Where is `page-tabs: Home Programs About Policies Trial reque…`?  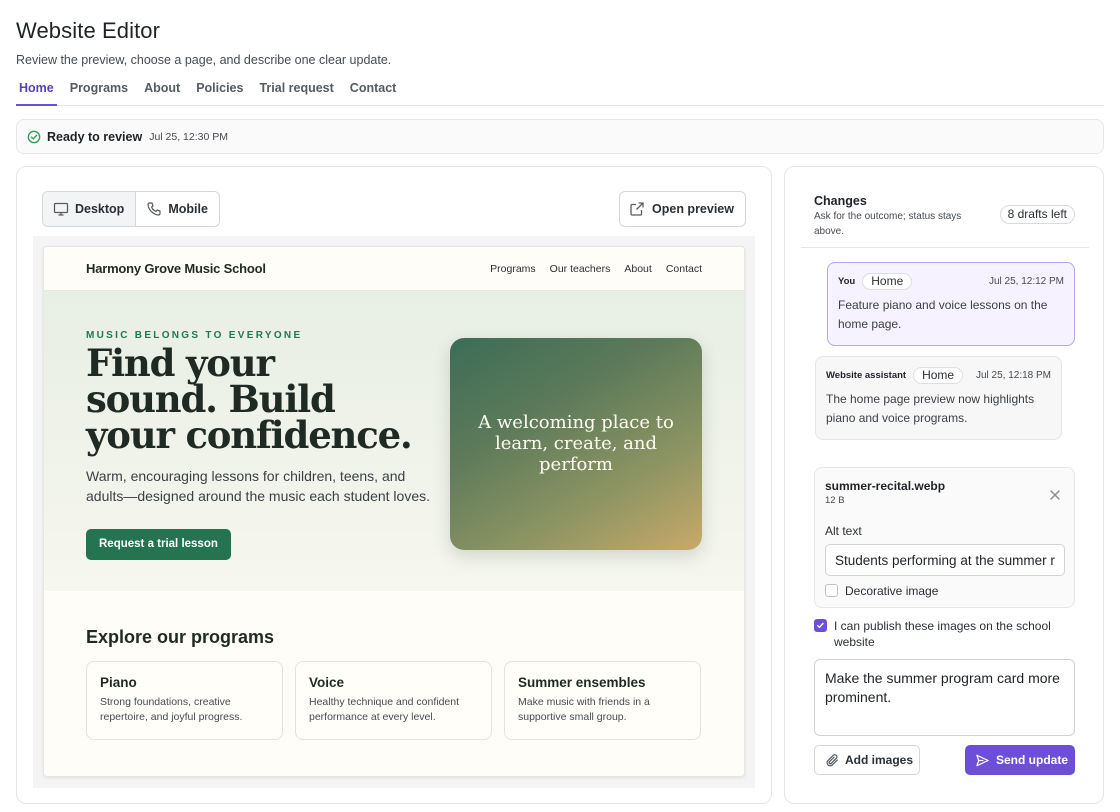
page-tabs: Home Programs About Policies Trial reque… is located at coordinates (560, 93).